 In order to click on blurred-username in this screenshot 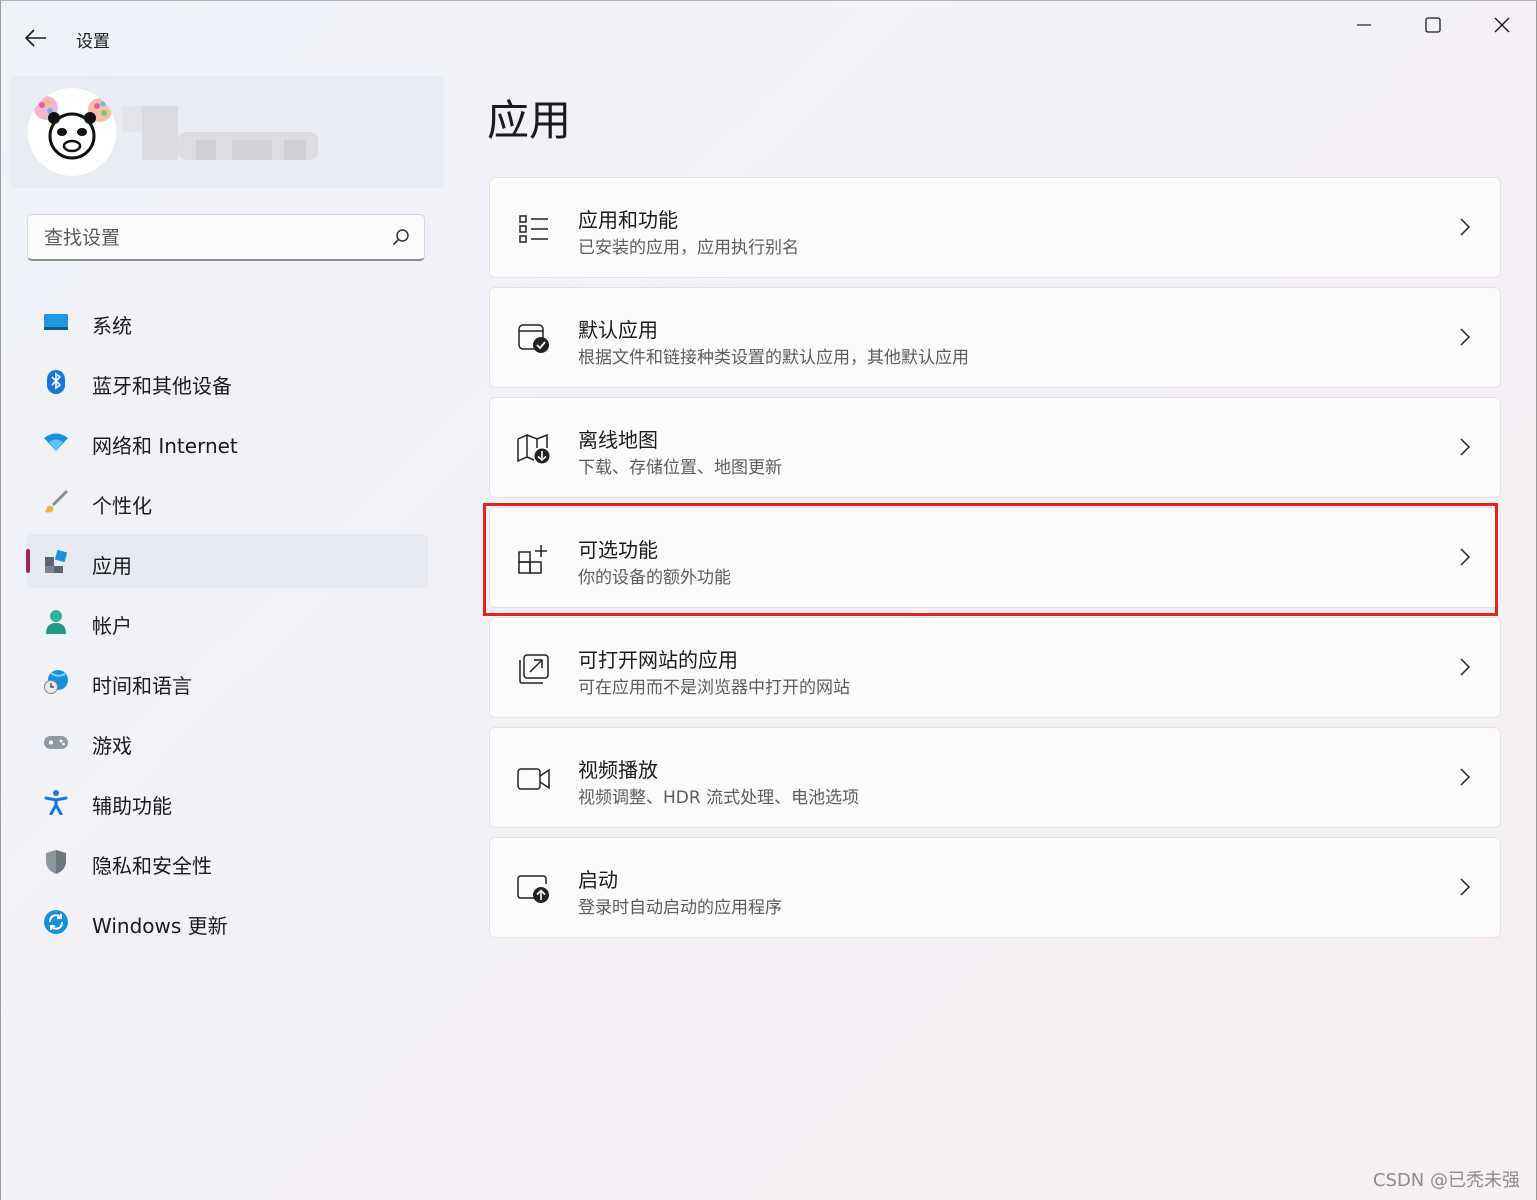, I will do `click(222, 132)`.